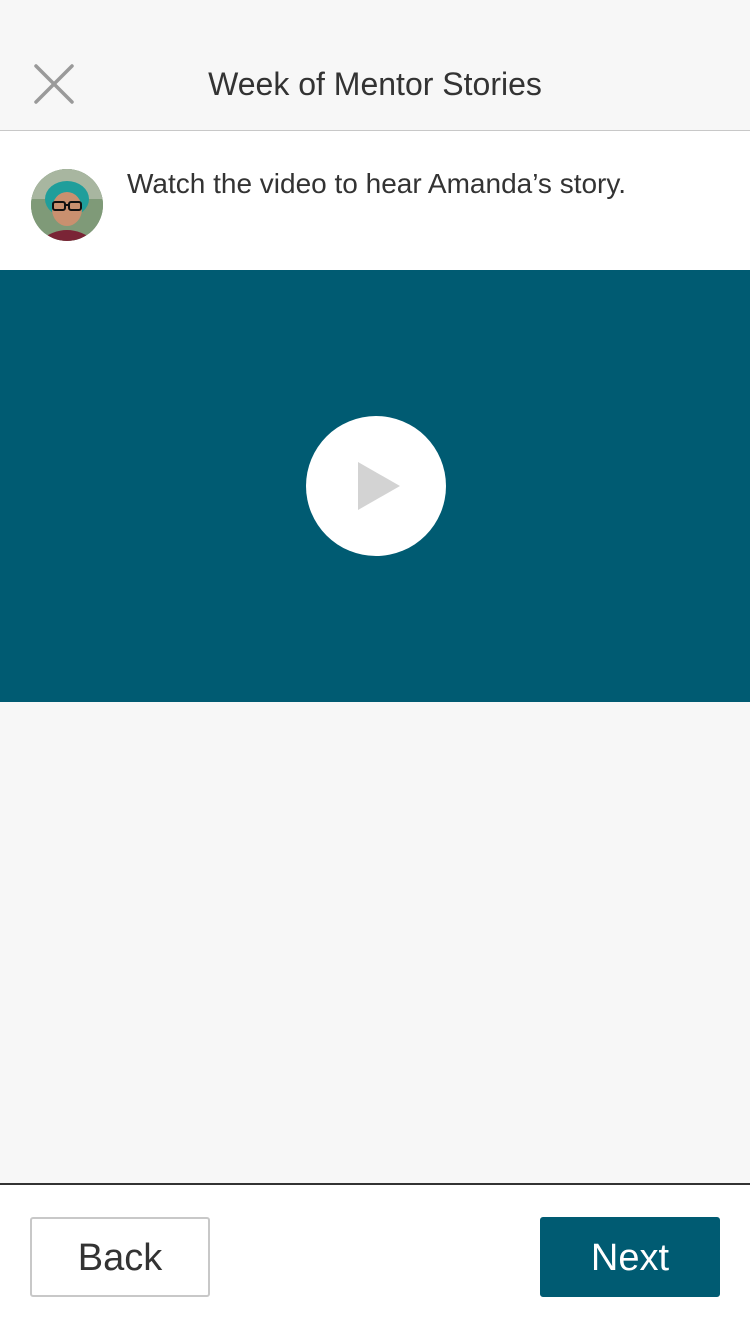 This screenshot has width=750, height=1334. I want to click on footer-bar: Back Next, so click(375, 1258).